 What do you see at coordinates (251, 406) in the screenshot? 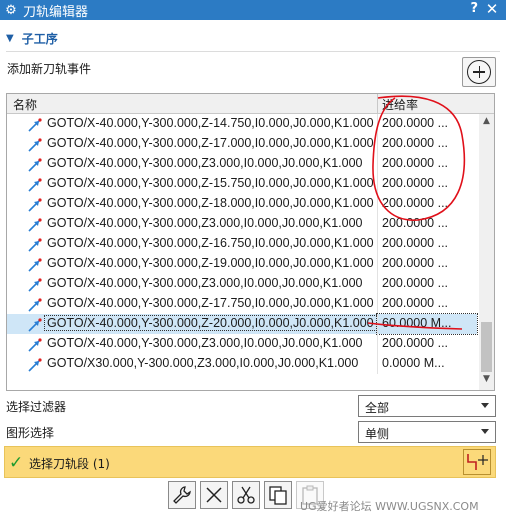
I see `filter-row: 选择过滤器 全部` at bounding box center [251, 406].